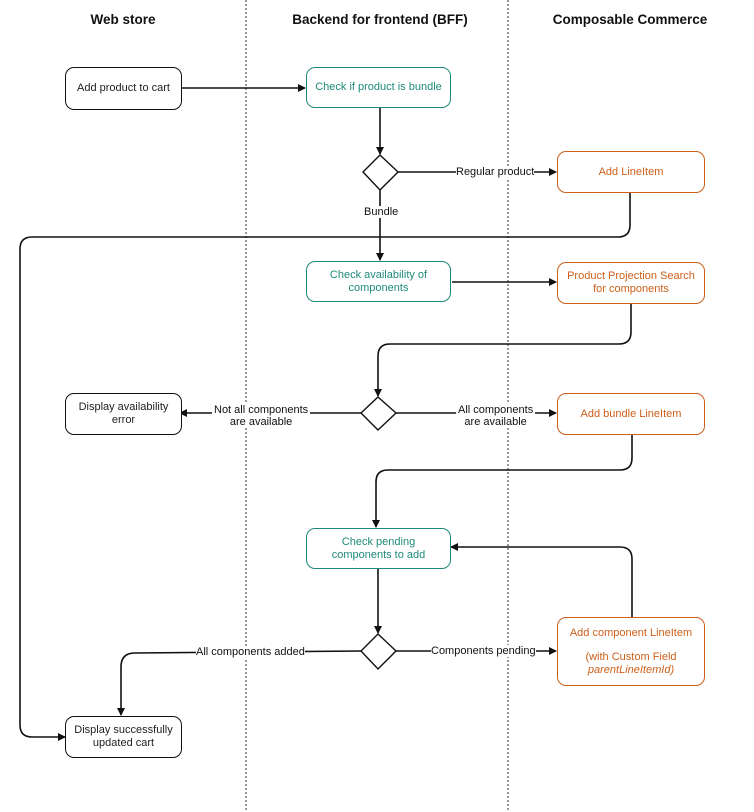 This screenshot has width=754, height=812. Describe the element at coordinates (630, 19) in the screenshot. I see `lane-title-composable-commerce: Composable Commerce` at that location.